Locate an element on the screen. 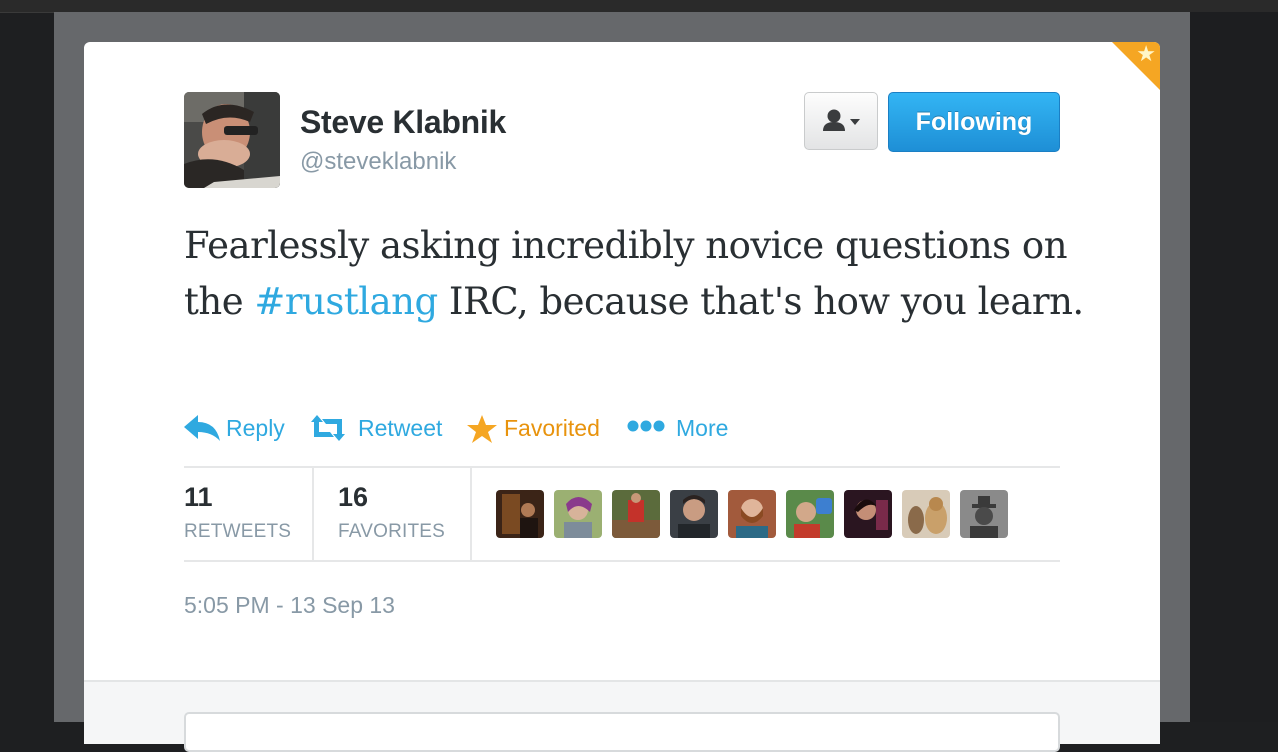  favorite-label: Favorited is located at coordinates (552, 428).